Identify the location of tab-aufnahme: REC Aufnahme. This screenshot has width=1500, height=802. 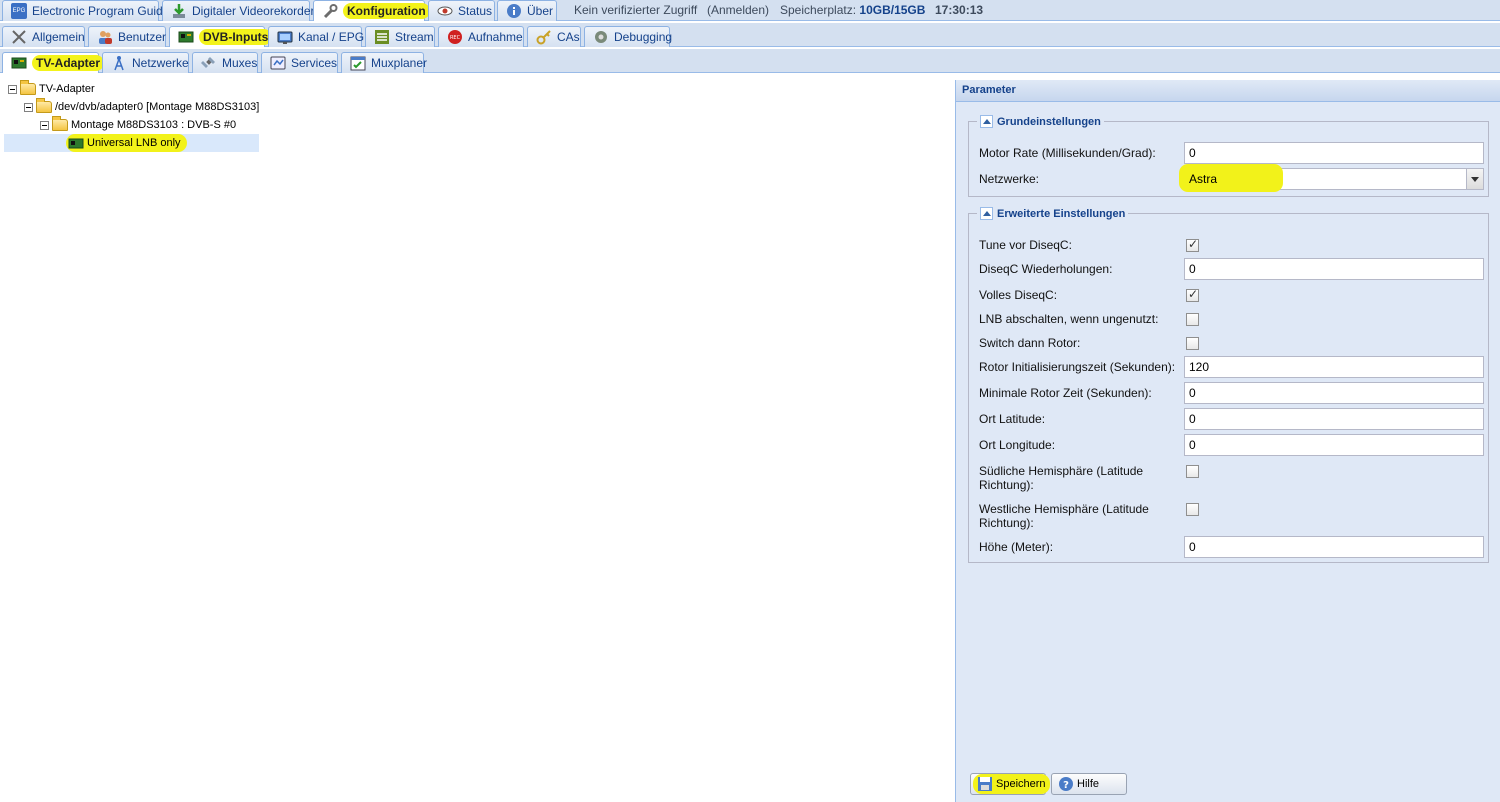
(481, 36).